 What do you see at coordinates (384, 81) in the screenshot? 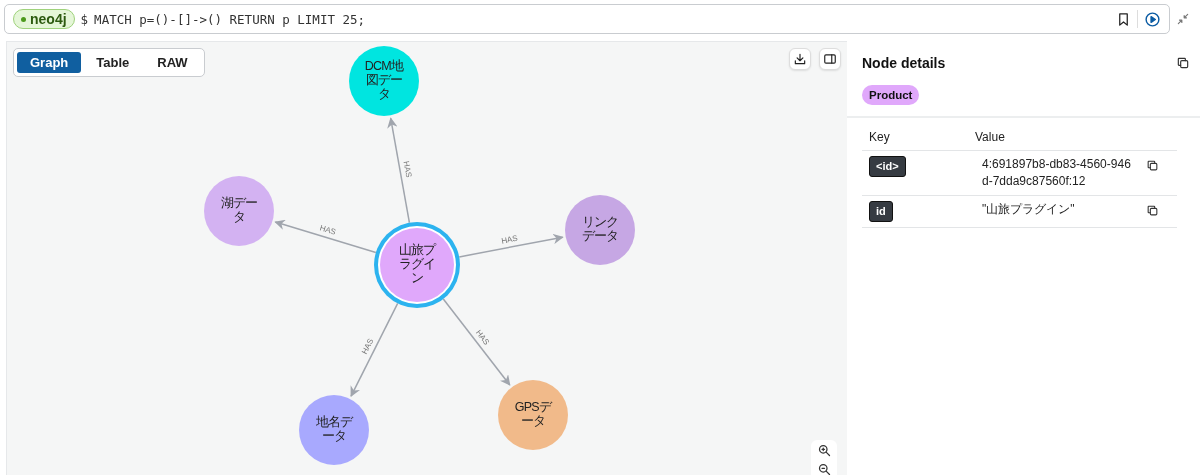
I see `graph-node: DCM地図データ` at bounding box center [384, 81].